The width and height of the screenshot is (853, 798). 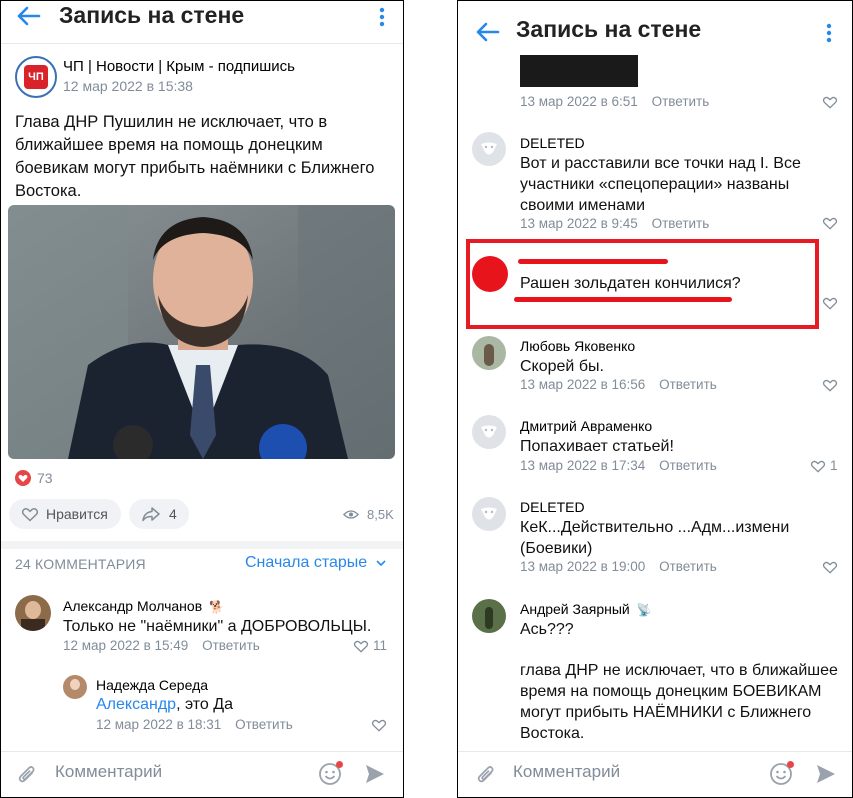 What do you see at coordinates (586, 426) in the screenshot?
I see `comment-author: Дмитрий Авраменко` at bounding box center [586, 426].